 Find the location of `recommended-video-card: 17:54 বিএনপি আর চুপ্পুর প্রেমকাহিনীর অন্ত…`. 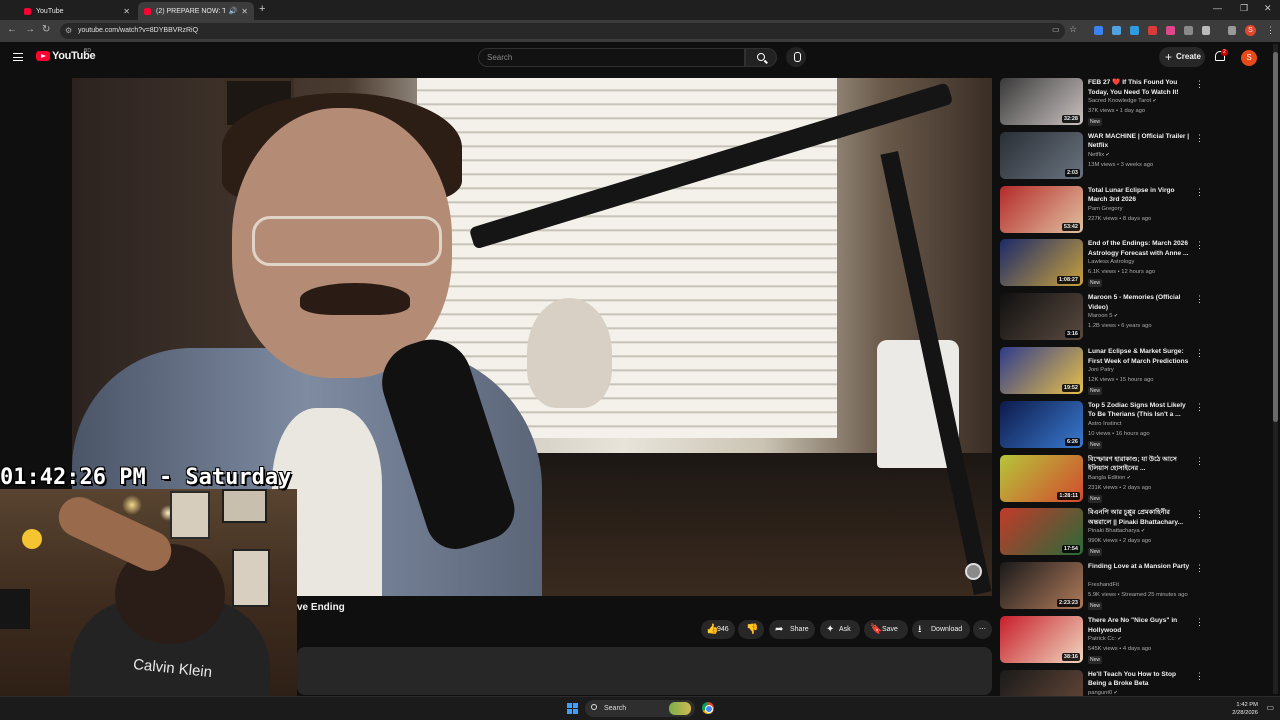

recommended-video-card: 17:54 বিএনপি আর চুপ্পুর প্রেমকাহিনীর অন্ত… is located at coordinates (1102, 533).